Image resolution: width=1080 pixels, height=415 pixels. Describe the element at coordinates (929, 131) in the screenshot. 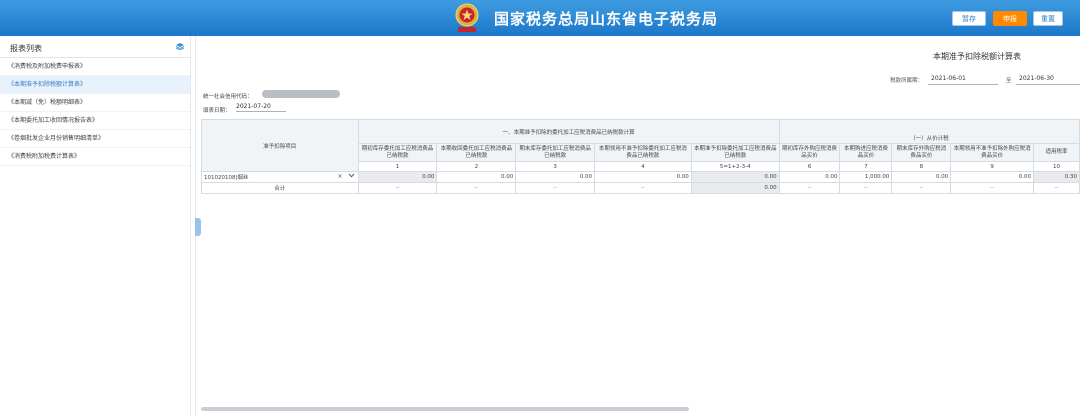

I see `group2-header: （一）从价计税` at that location.